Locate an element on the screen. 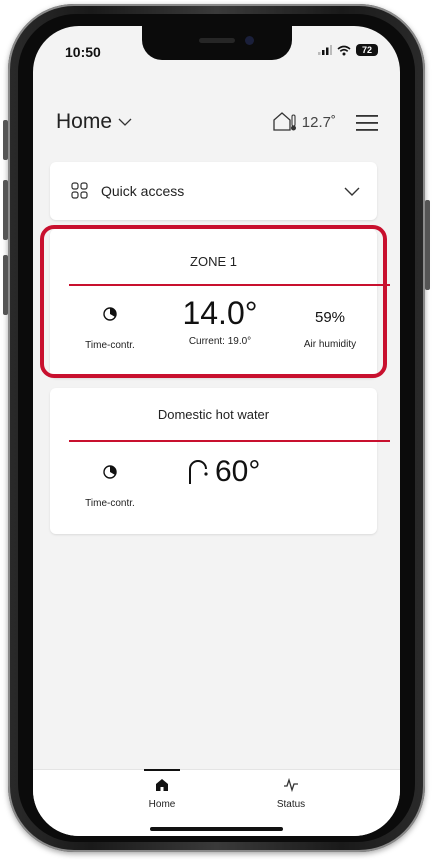  home-icon is located at coordinates (162, 785).